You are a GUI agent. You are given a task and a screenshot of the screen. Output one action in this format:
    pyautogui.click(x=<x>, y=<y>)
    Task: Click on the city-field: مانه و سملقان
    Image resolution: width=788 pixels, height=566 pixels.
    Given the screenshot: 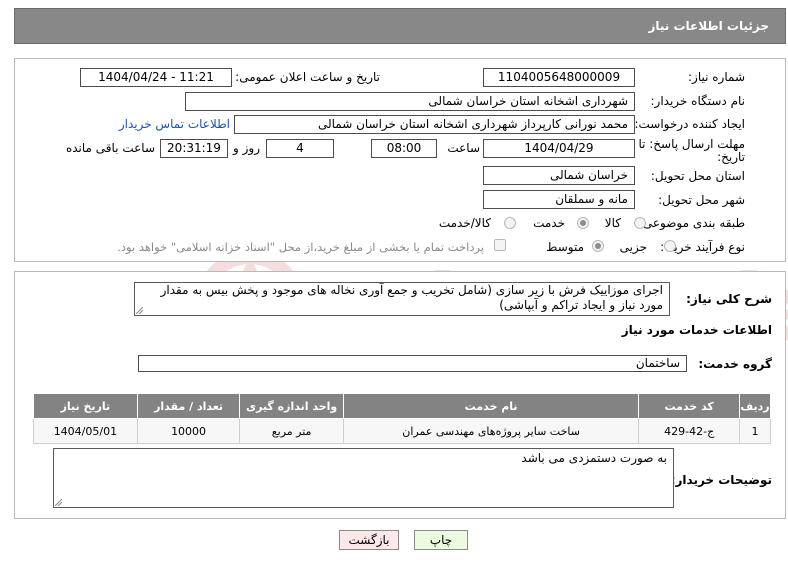 What is the action you would take?
    pyautogui.click(x=559, y=199)
    